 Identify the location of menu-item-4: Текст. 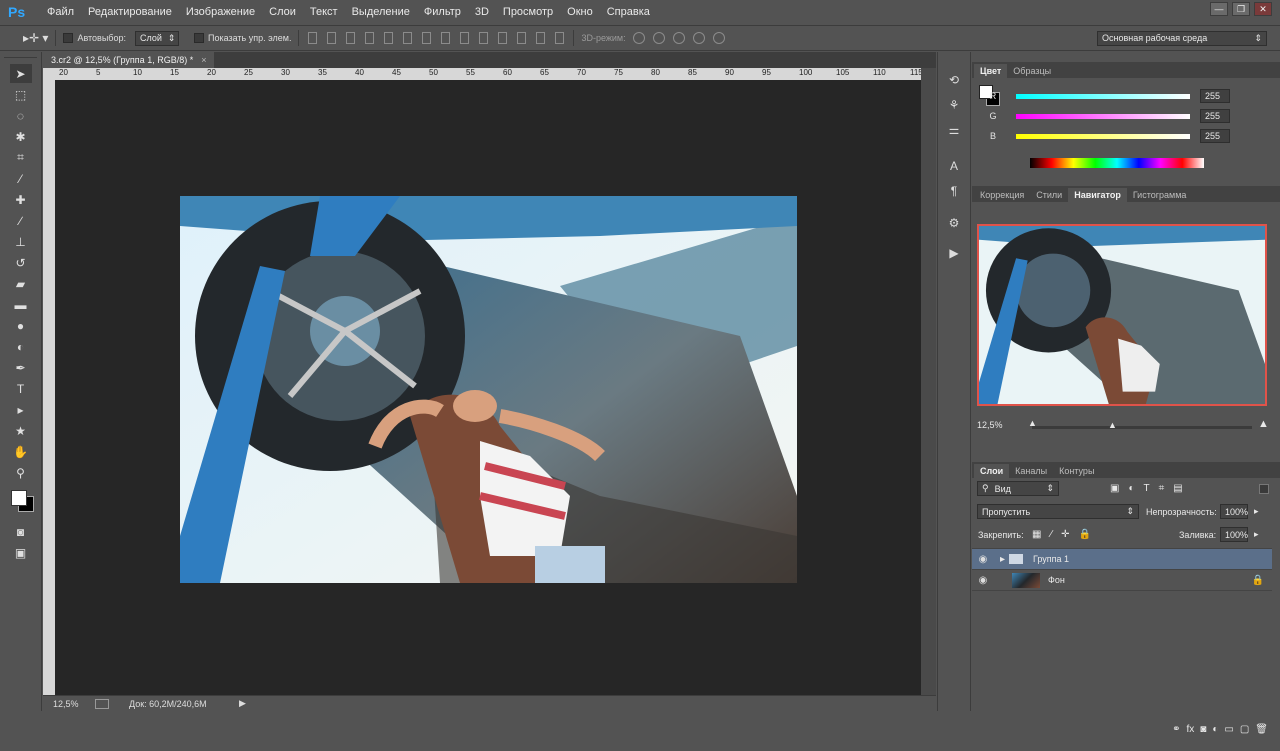
(324, 12).